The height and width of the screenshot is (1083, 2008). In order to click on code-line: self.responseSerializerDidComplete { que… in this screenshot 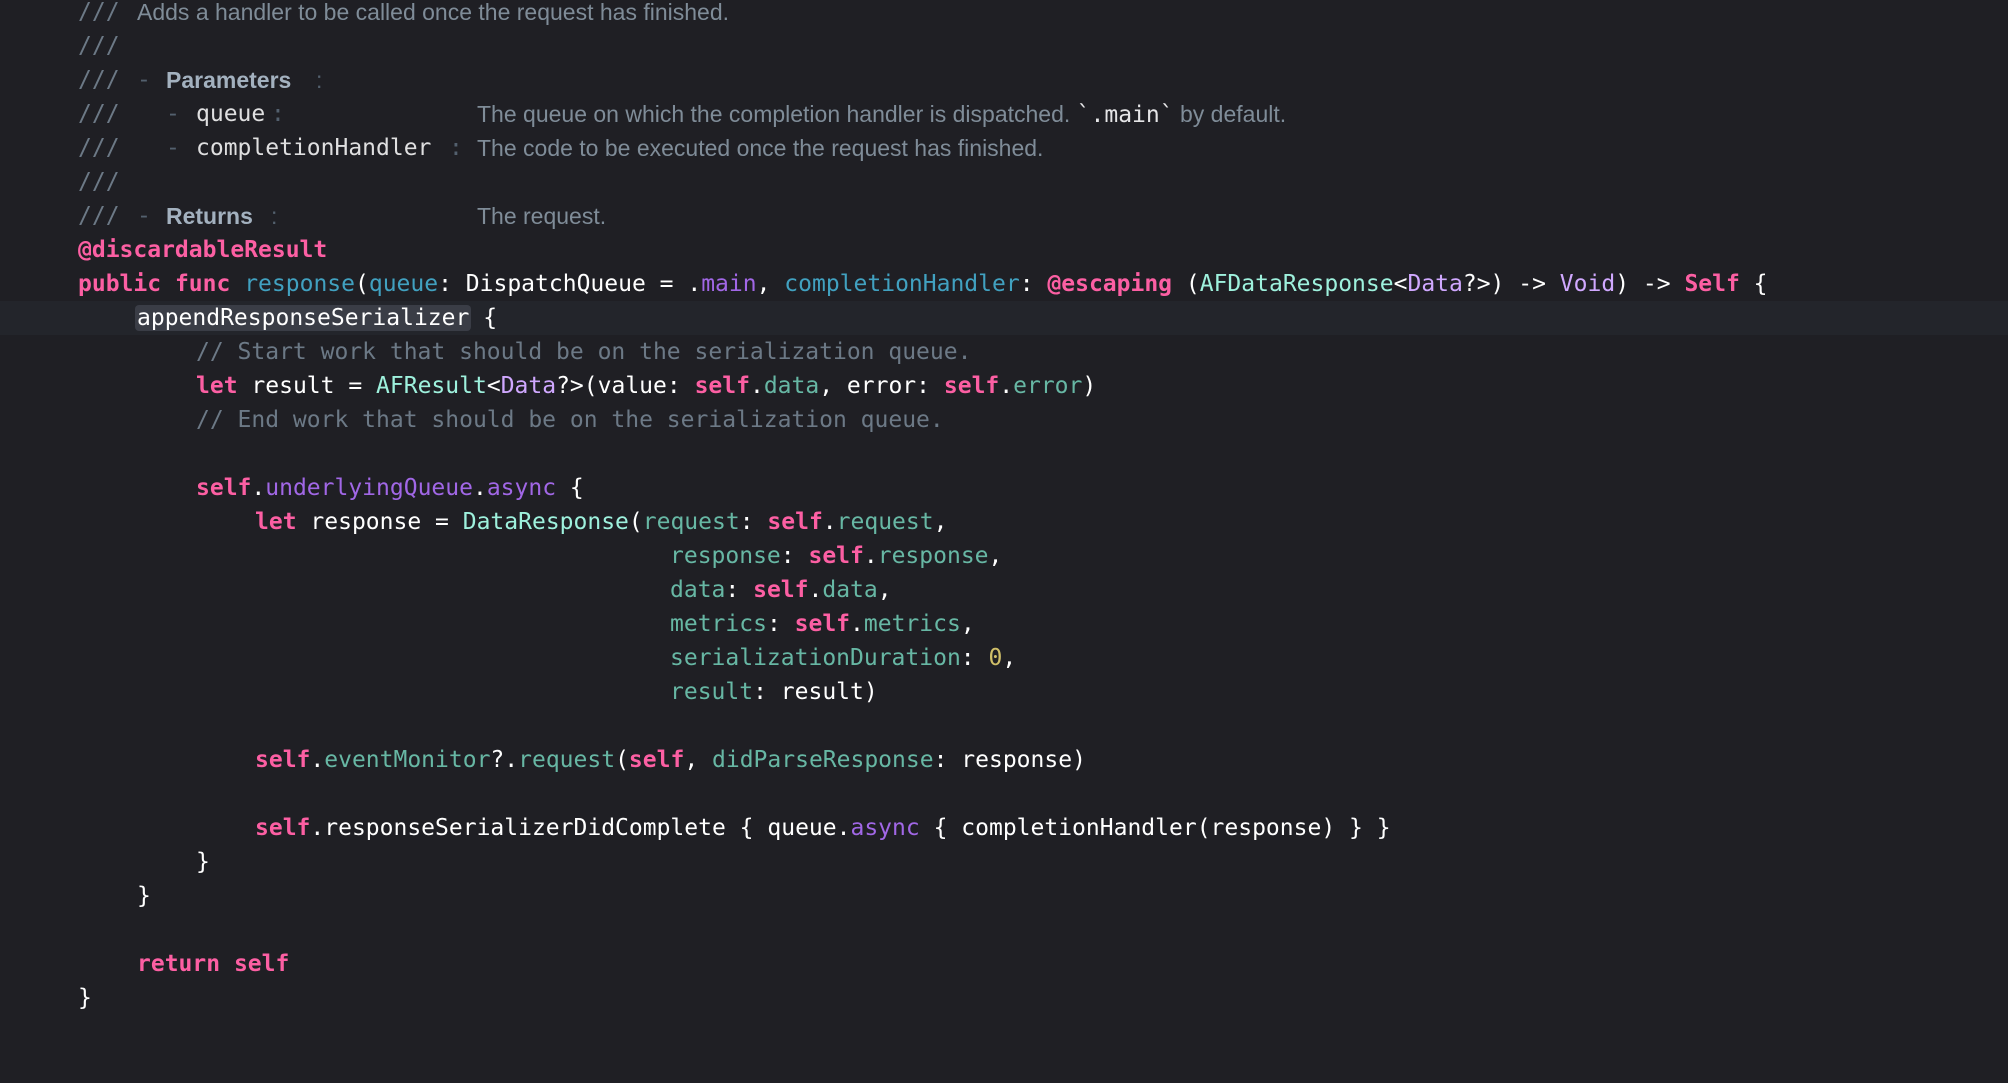, I will do `click(1004, 828)`.